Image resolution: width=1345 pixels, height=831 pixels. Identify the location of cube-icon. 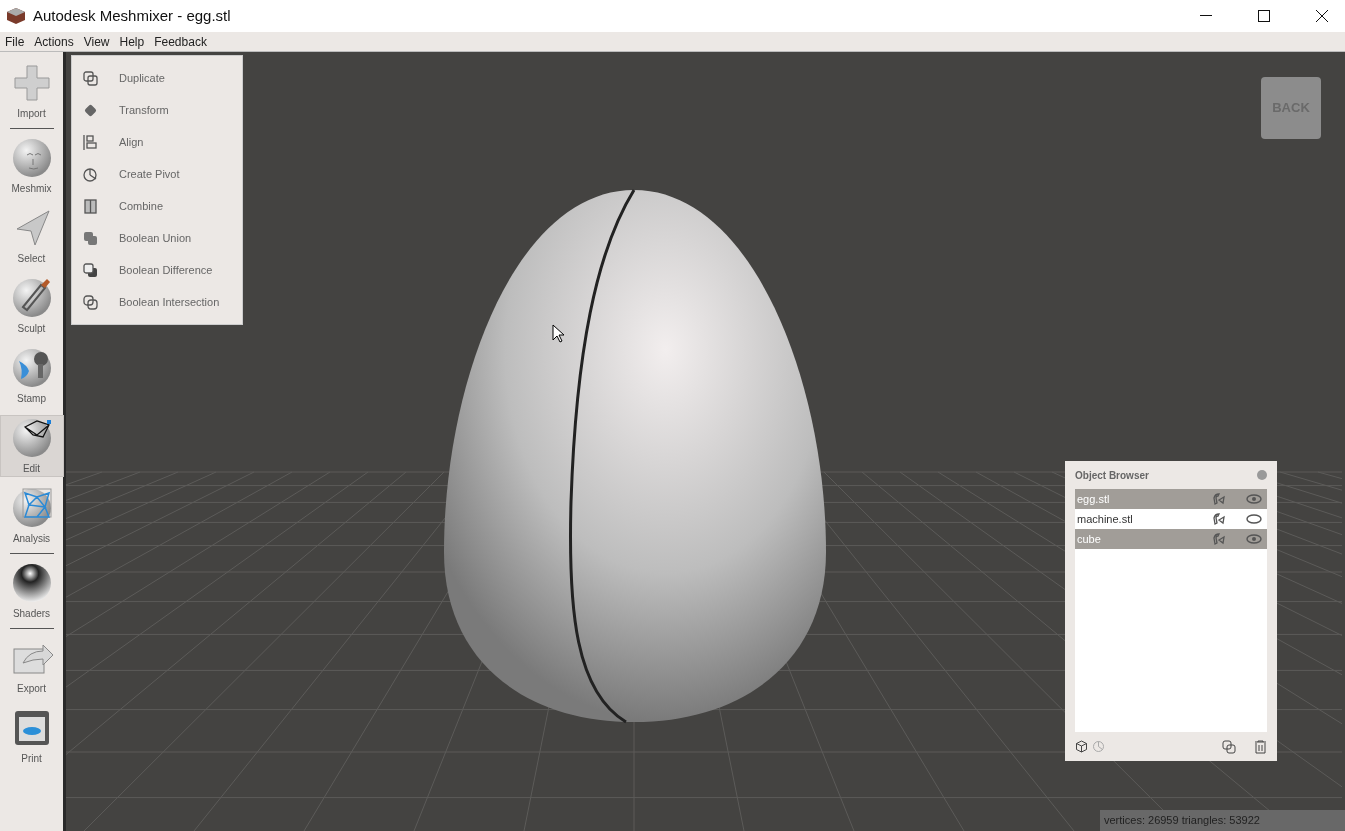
(1081, 746).